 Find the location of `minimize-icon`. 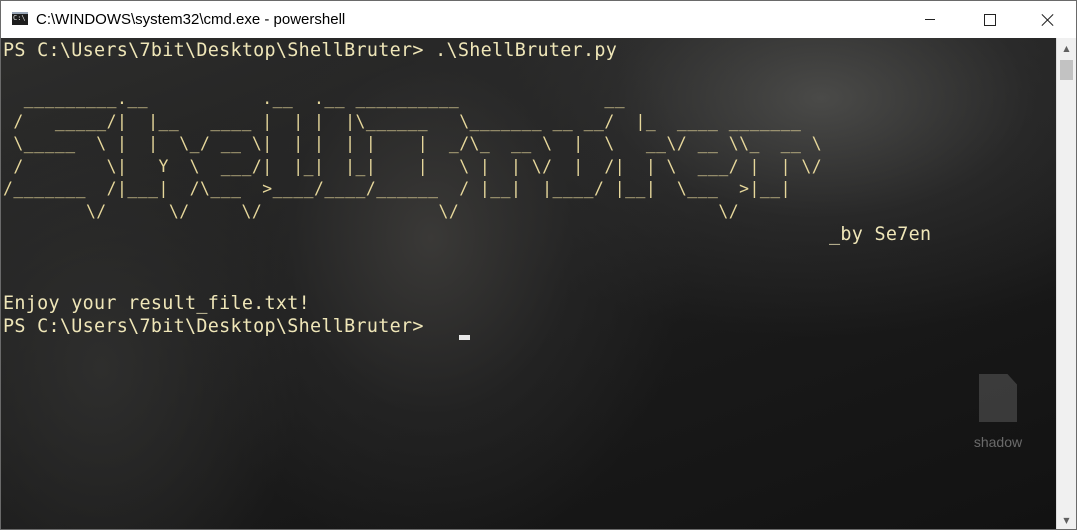

minimize-icon is located at coordinates (930, 19).